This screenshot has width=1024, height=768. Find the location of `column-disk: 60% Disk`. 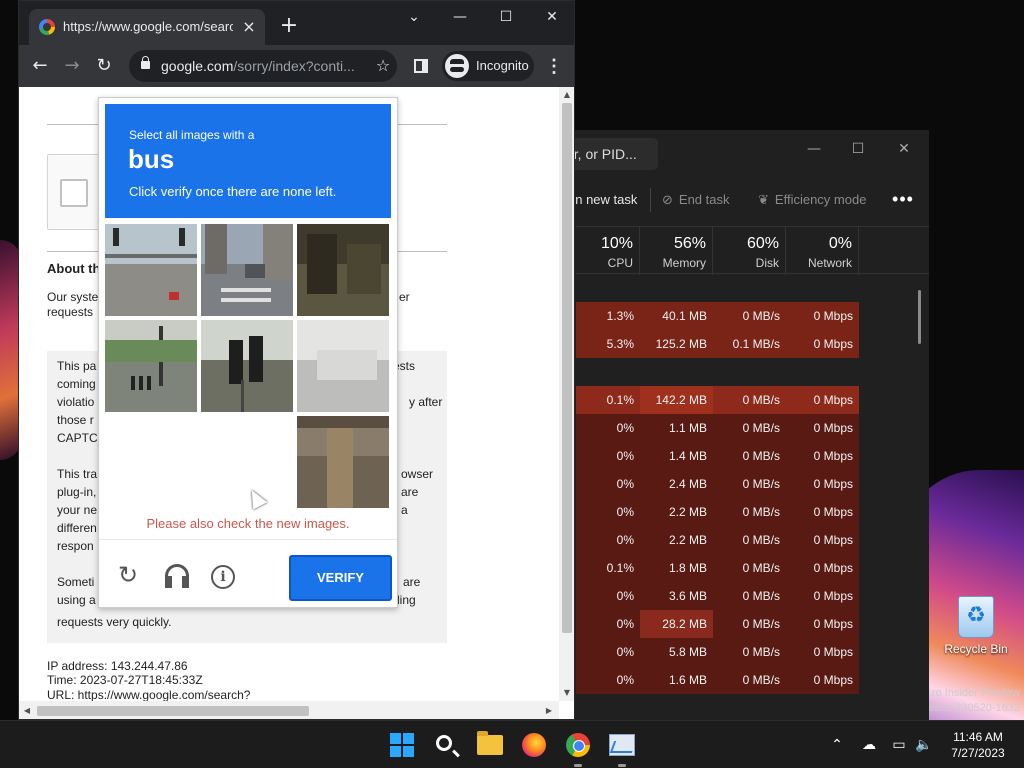

column-disk: 60% Disk is located at coordinates (749, 251).